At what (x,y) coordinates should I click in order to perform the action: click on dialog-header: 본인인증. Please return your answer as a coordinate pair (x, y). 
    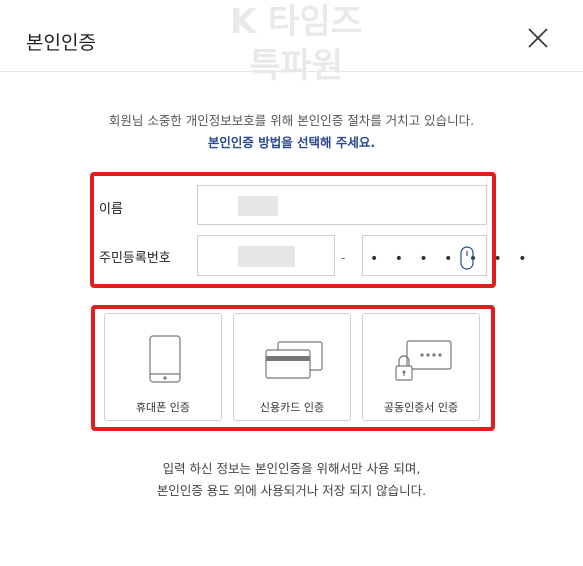
    Looking at the image, I should click on (291, 36).